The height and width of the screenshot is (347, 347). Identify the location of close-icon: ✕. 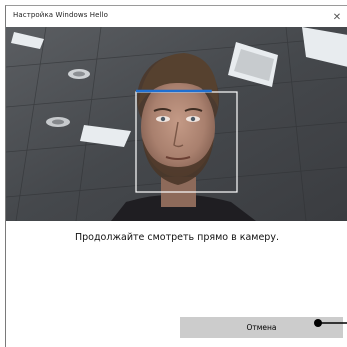
(337, 17).